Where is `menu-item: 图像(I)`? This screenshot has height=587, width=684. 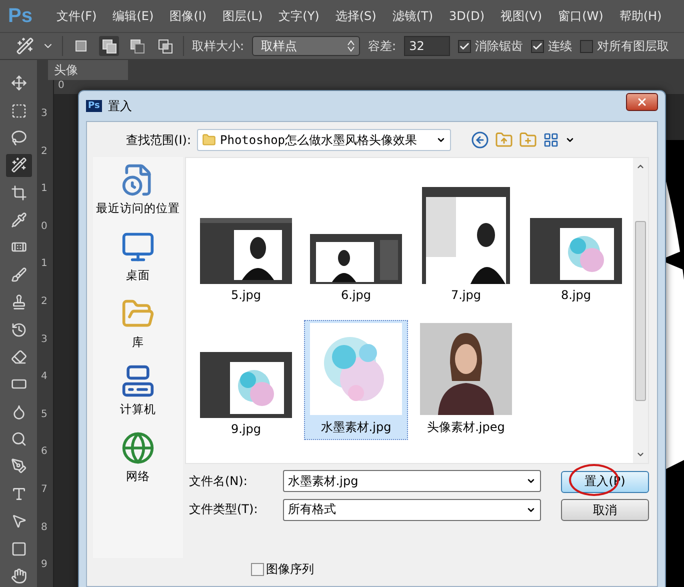
menu-item: 图像(I) is located at coordinates (188, 16).